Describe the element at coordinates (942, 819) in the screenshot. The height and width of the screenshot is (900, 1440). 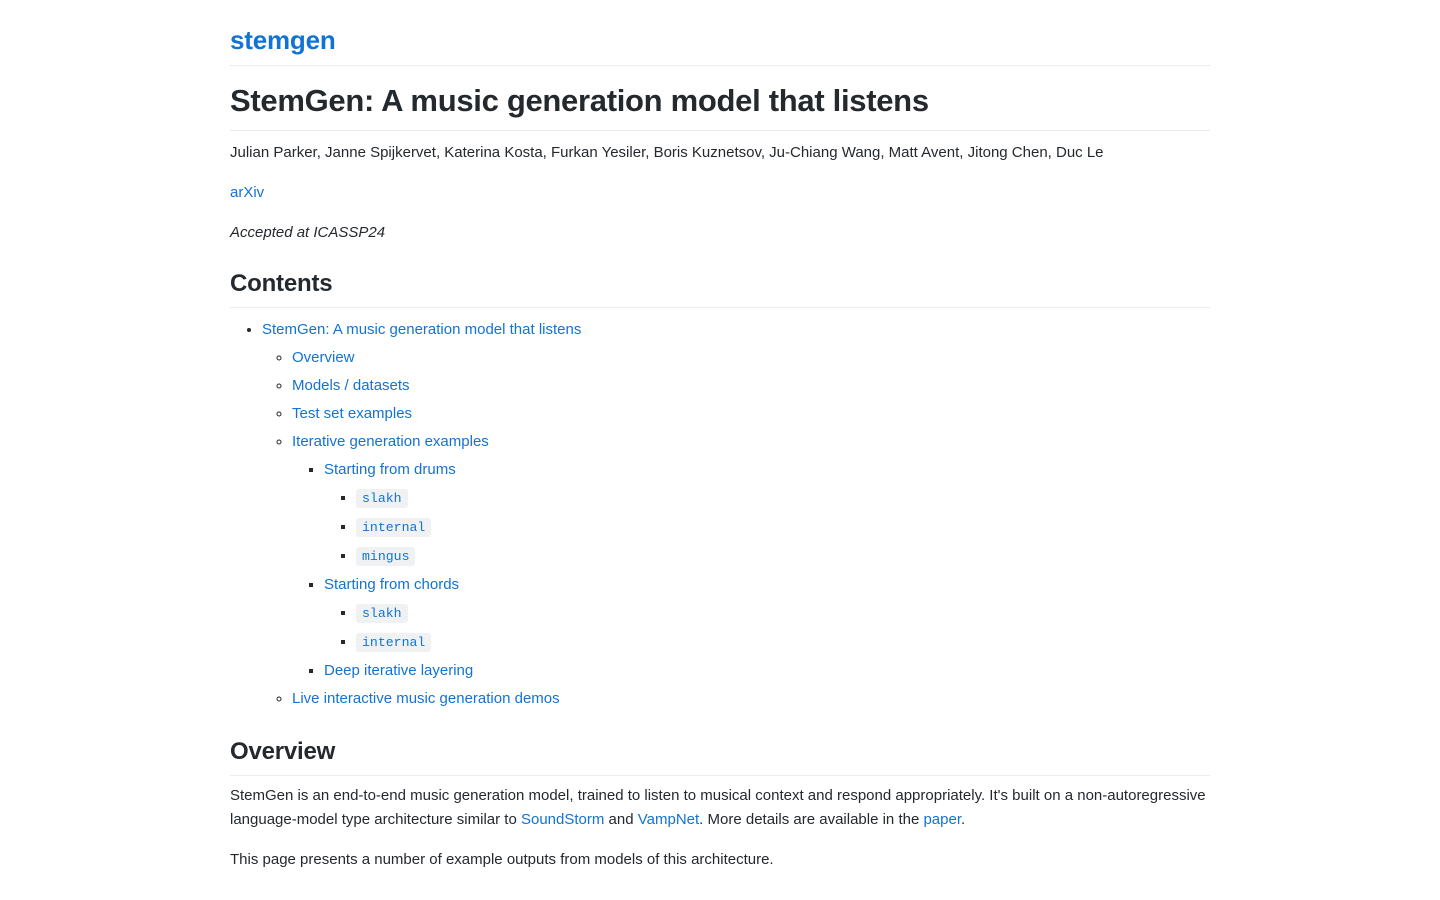
I see `paper-link: paper` at that location.